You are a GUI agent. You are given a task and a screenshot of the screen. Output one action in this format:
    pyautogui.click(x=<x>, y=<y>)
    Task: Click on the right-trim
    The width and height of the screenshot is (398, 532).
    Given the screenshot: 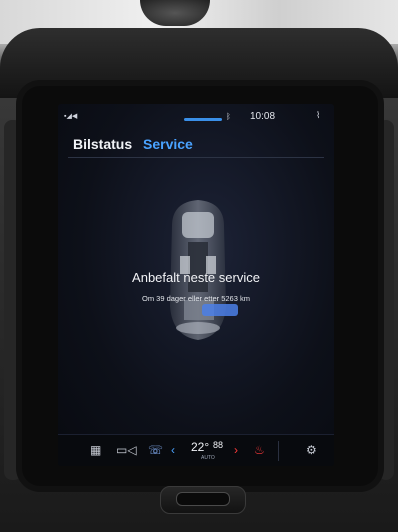 What is the action you would take?
    pyautogui.click(x=386, y=300)
    